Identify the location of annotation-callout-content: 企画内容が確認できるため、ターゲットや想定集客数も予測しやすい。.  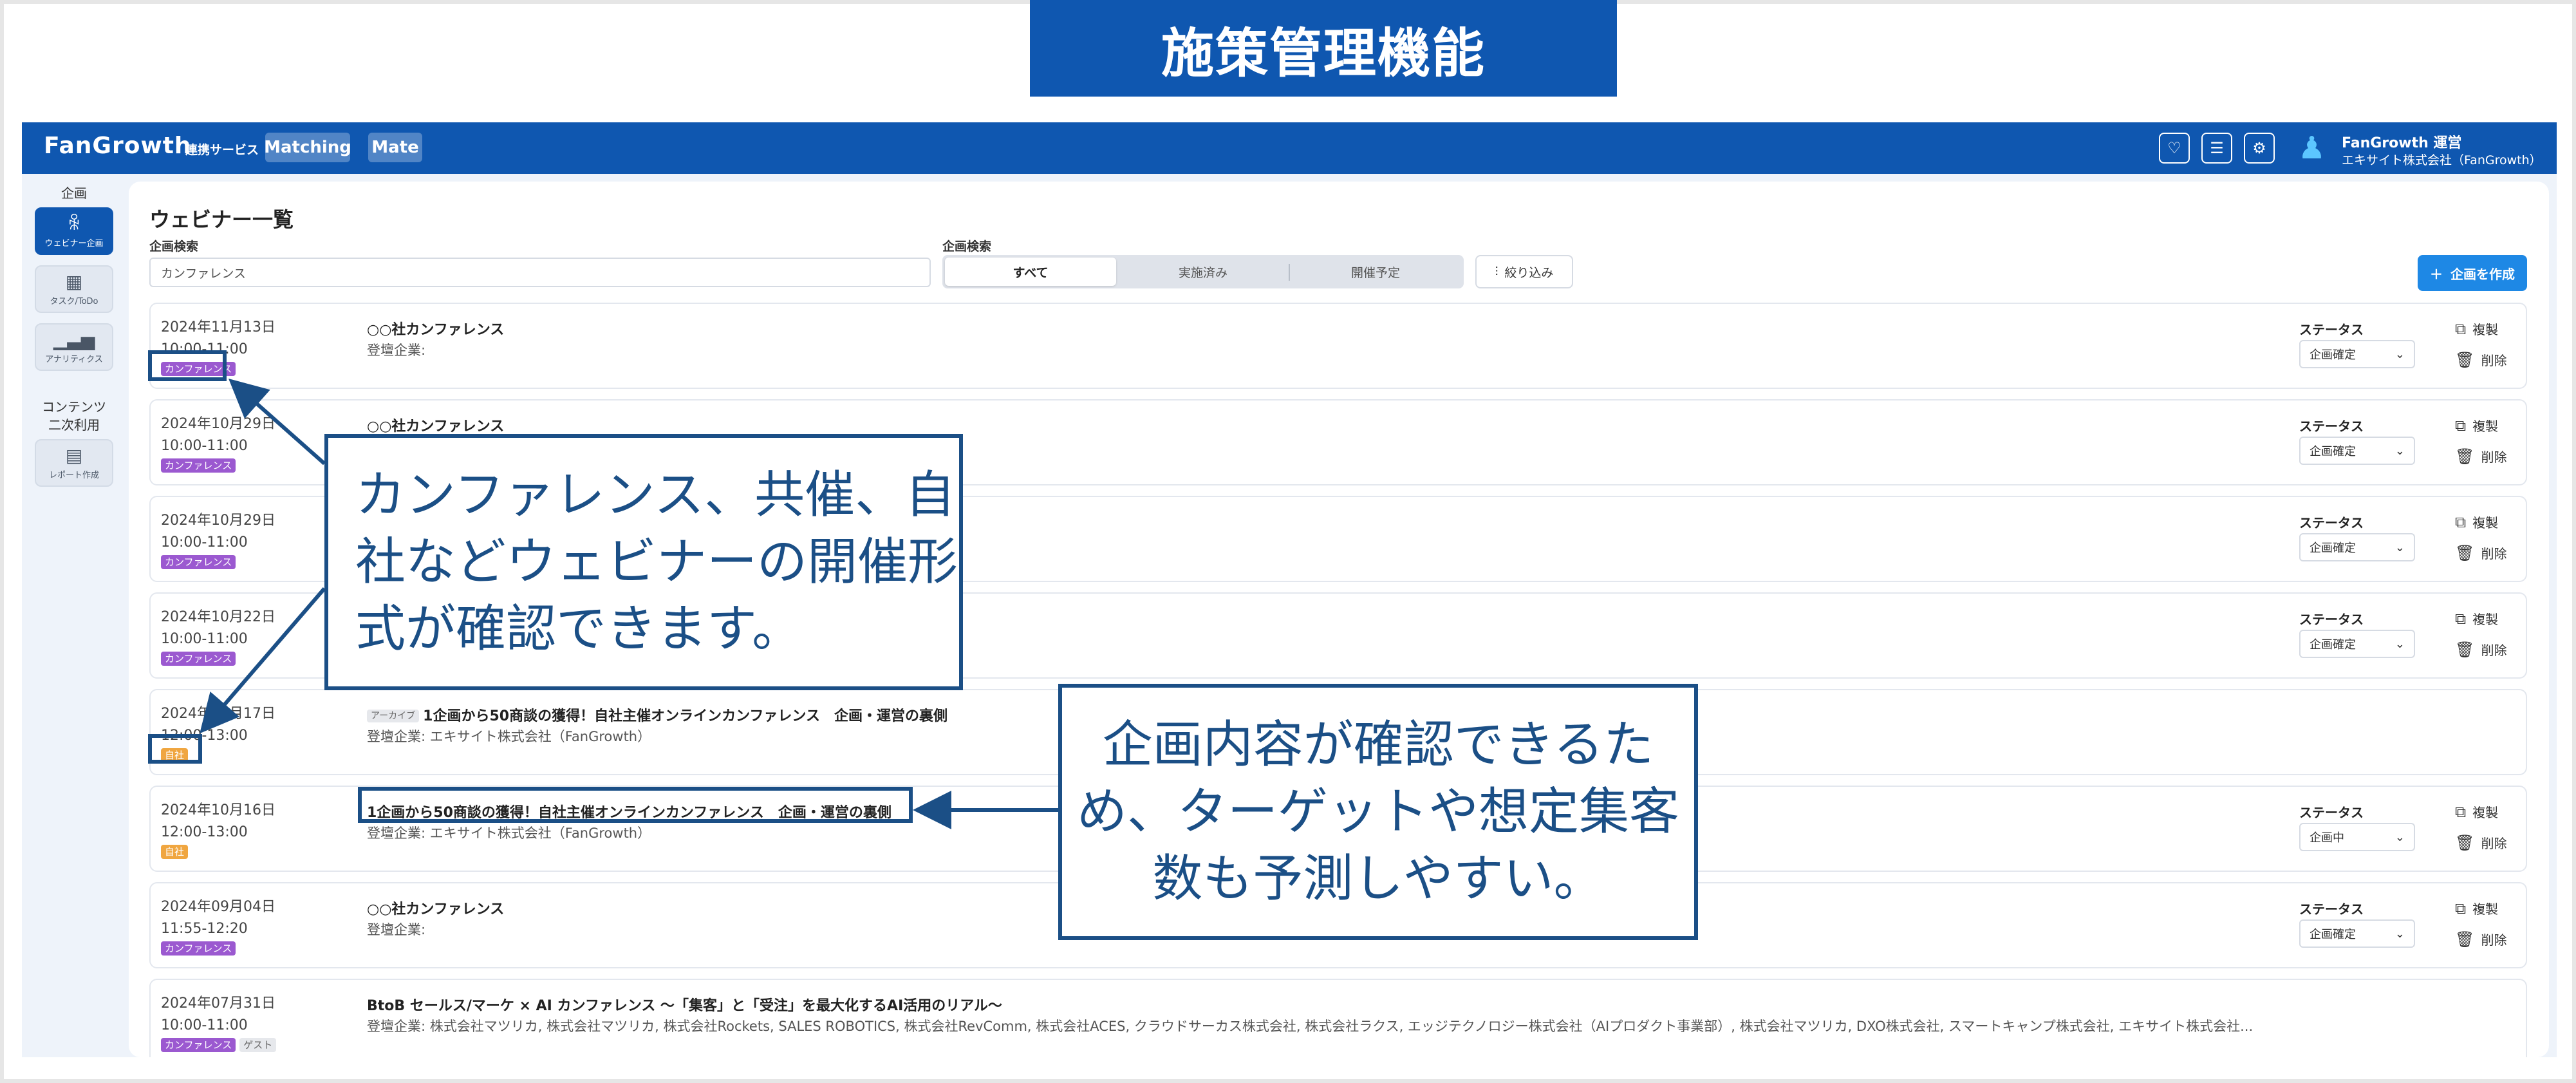
(1378, 812).